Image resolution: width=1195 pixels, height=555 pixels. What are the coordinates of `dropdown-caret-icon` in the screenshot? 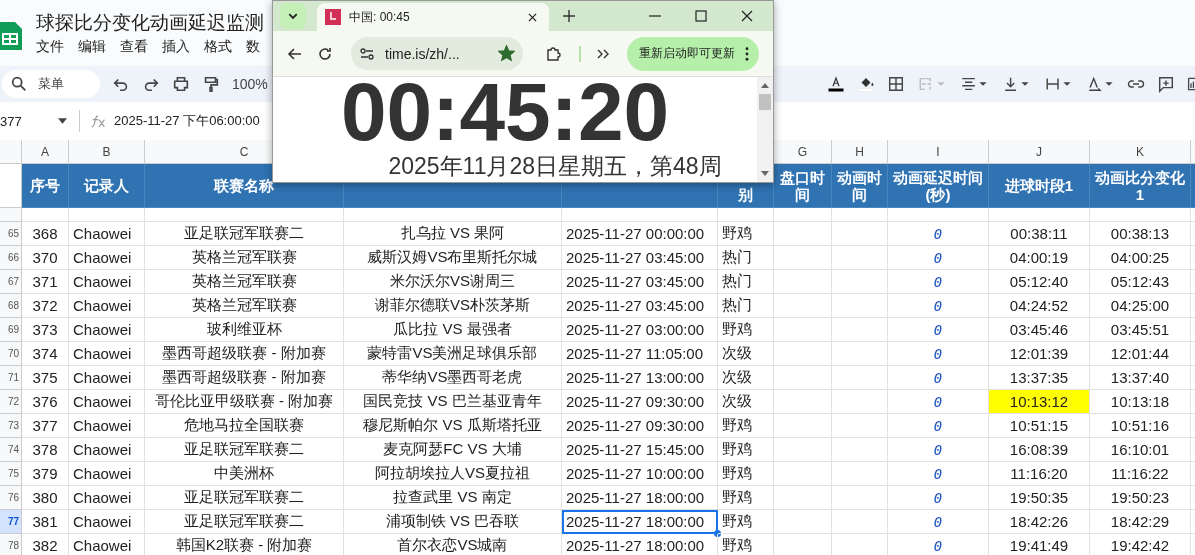 It's located at (62, 121).